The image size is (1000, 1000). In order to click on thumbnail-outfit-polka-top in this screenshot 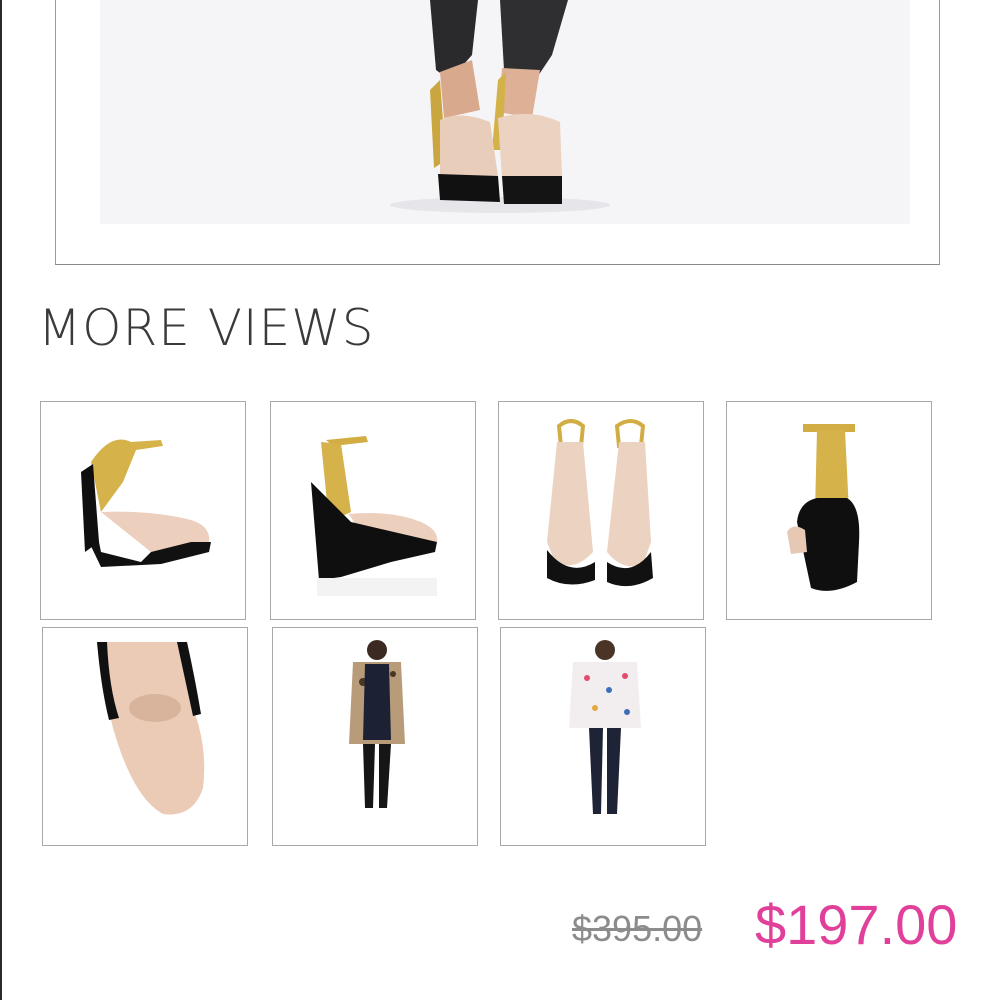, I will do `click(603, 736)`.